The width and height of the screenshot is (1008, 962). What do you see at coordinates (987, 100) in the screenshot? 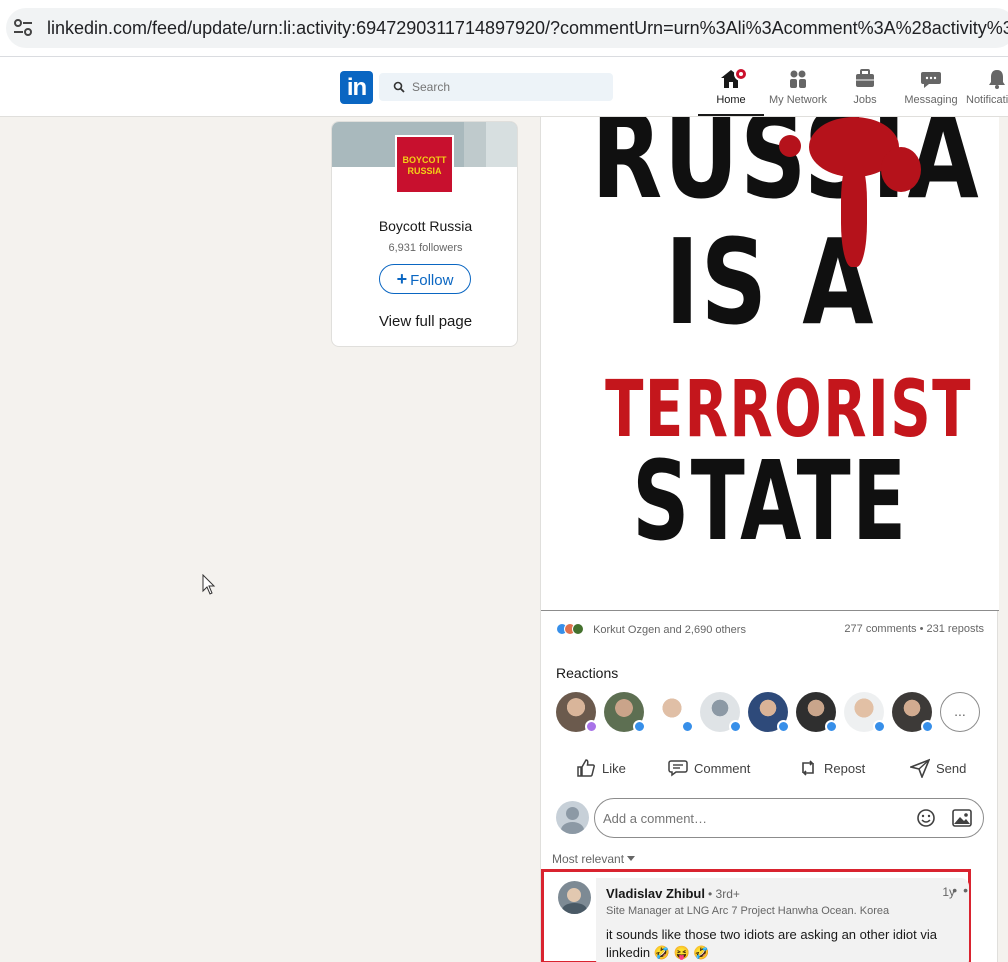
I see `nav-notifications-label: Notifications` at bounding box center [987, 100].